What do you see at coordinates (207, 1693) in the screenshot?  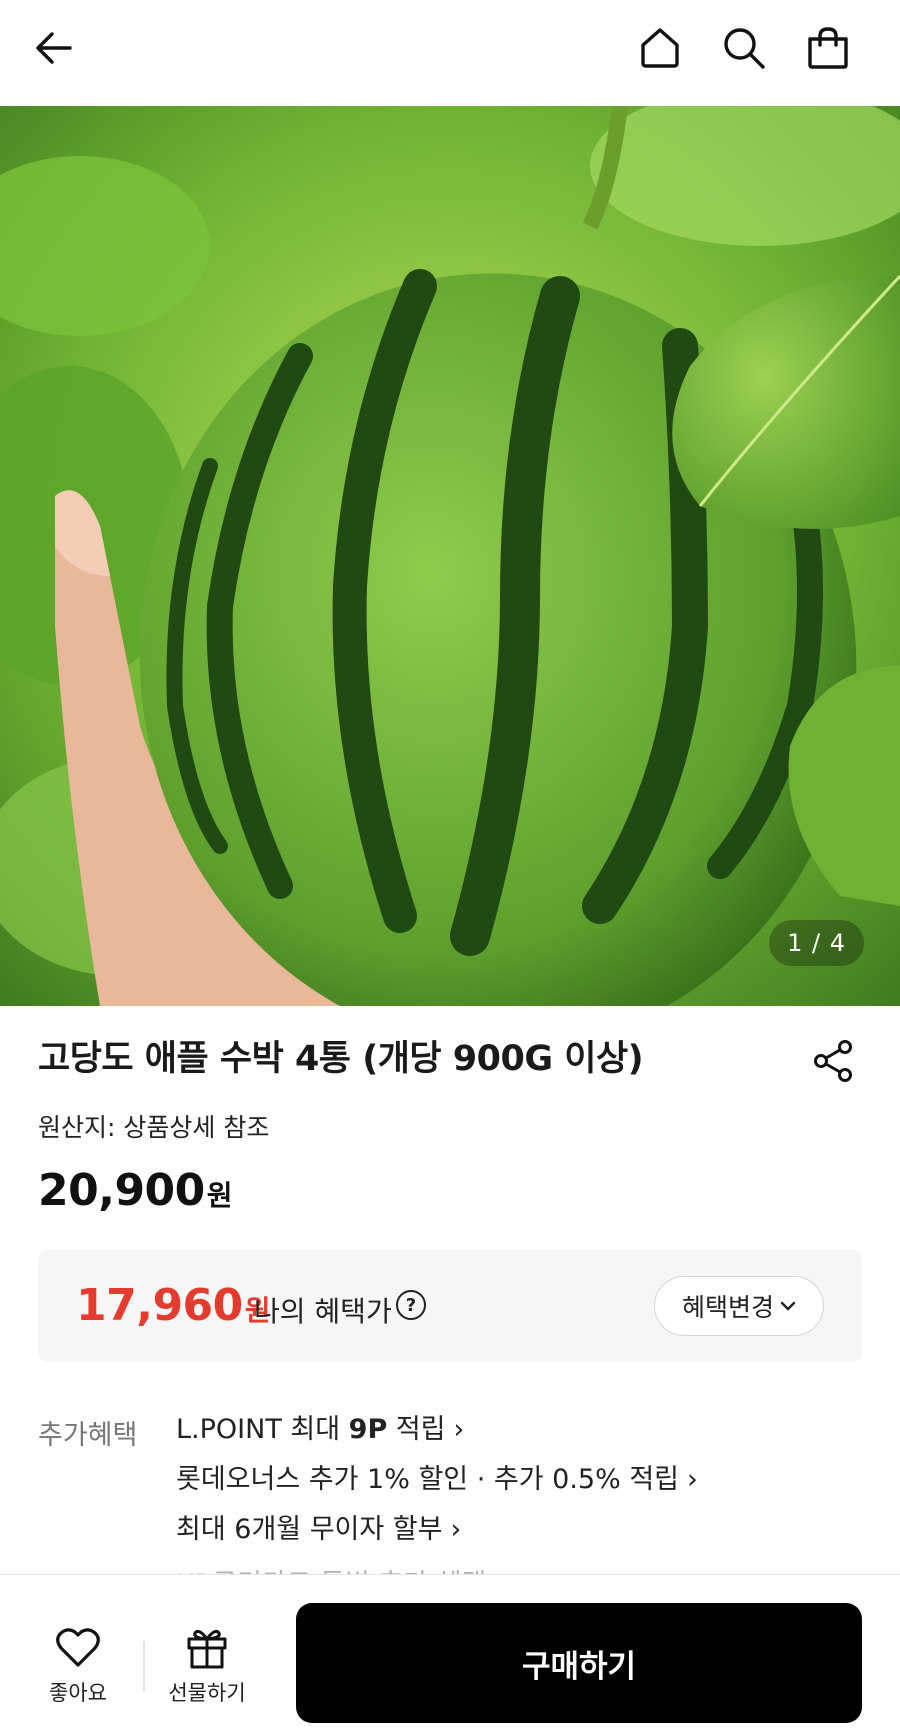 I see `gift-label: 선물하기` at bounding box center [207, 1693].